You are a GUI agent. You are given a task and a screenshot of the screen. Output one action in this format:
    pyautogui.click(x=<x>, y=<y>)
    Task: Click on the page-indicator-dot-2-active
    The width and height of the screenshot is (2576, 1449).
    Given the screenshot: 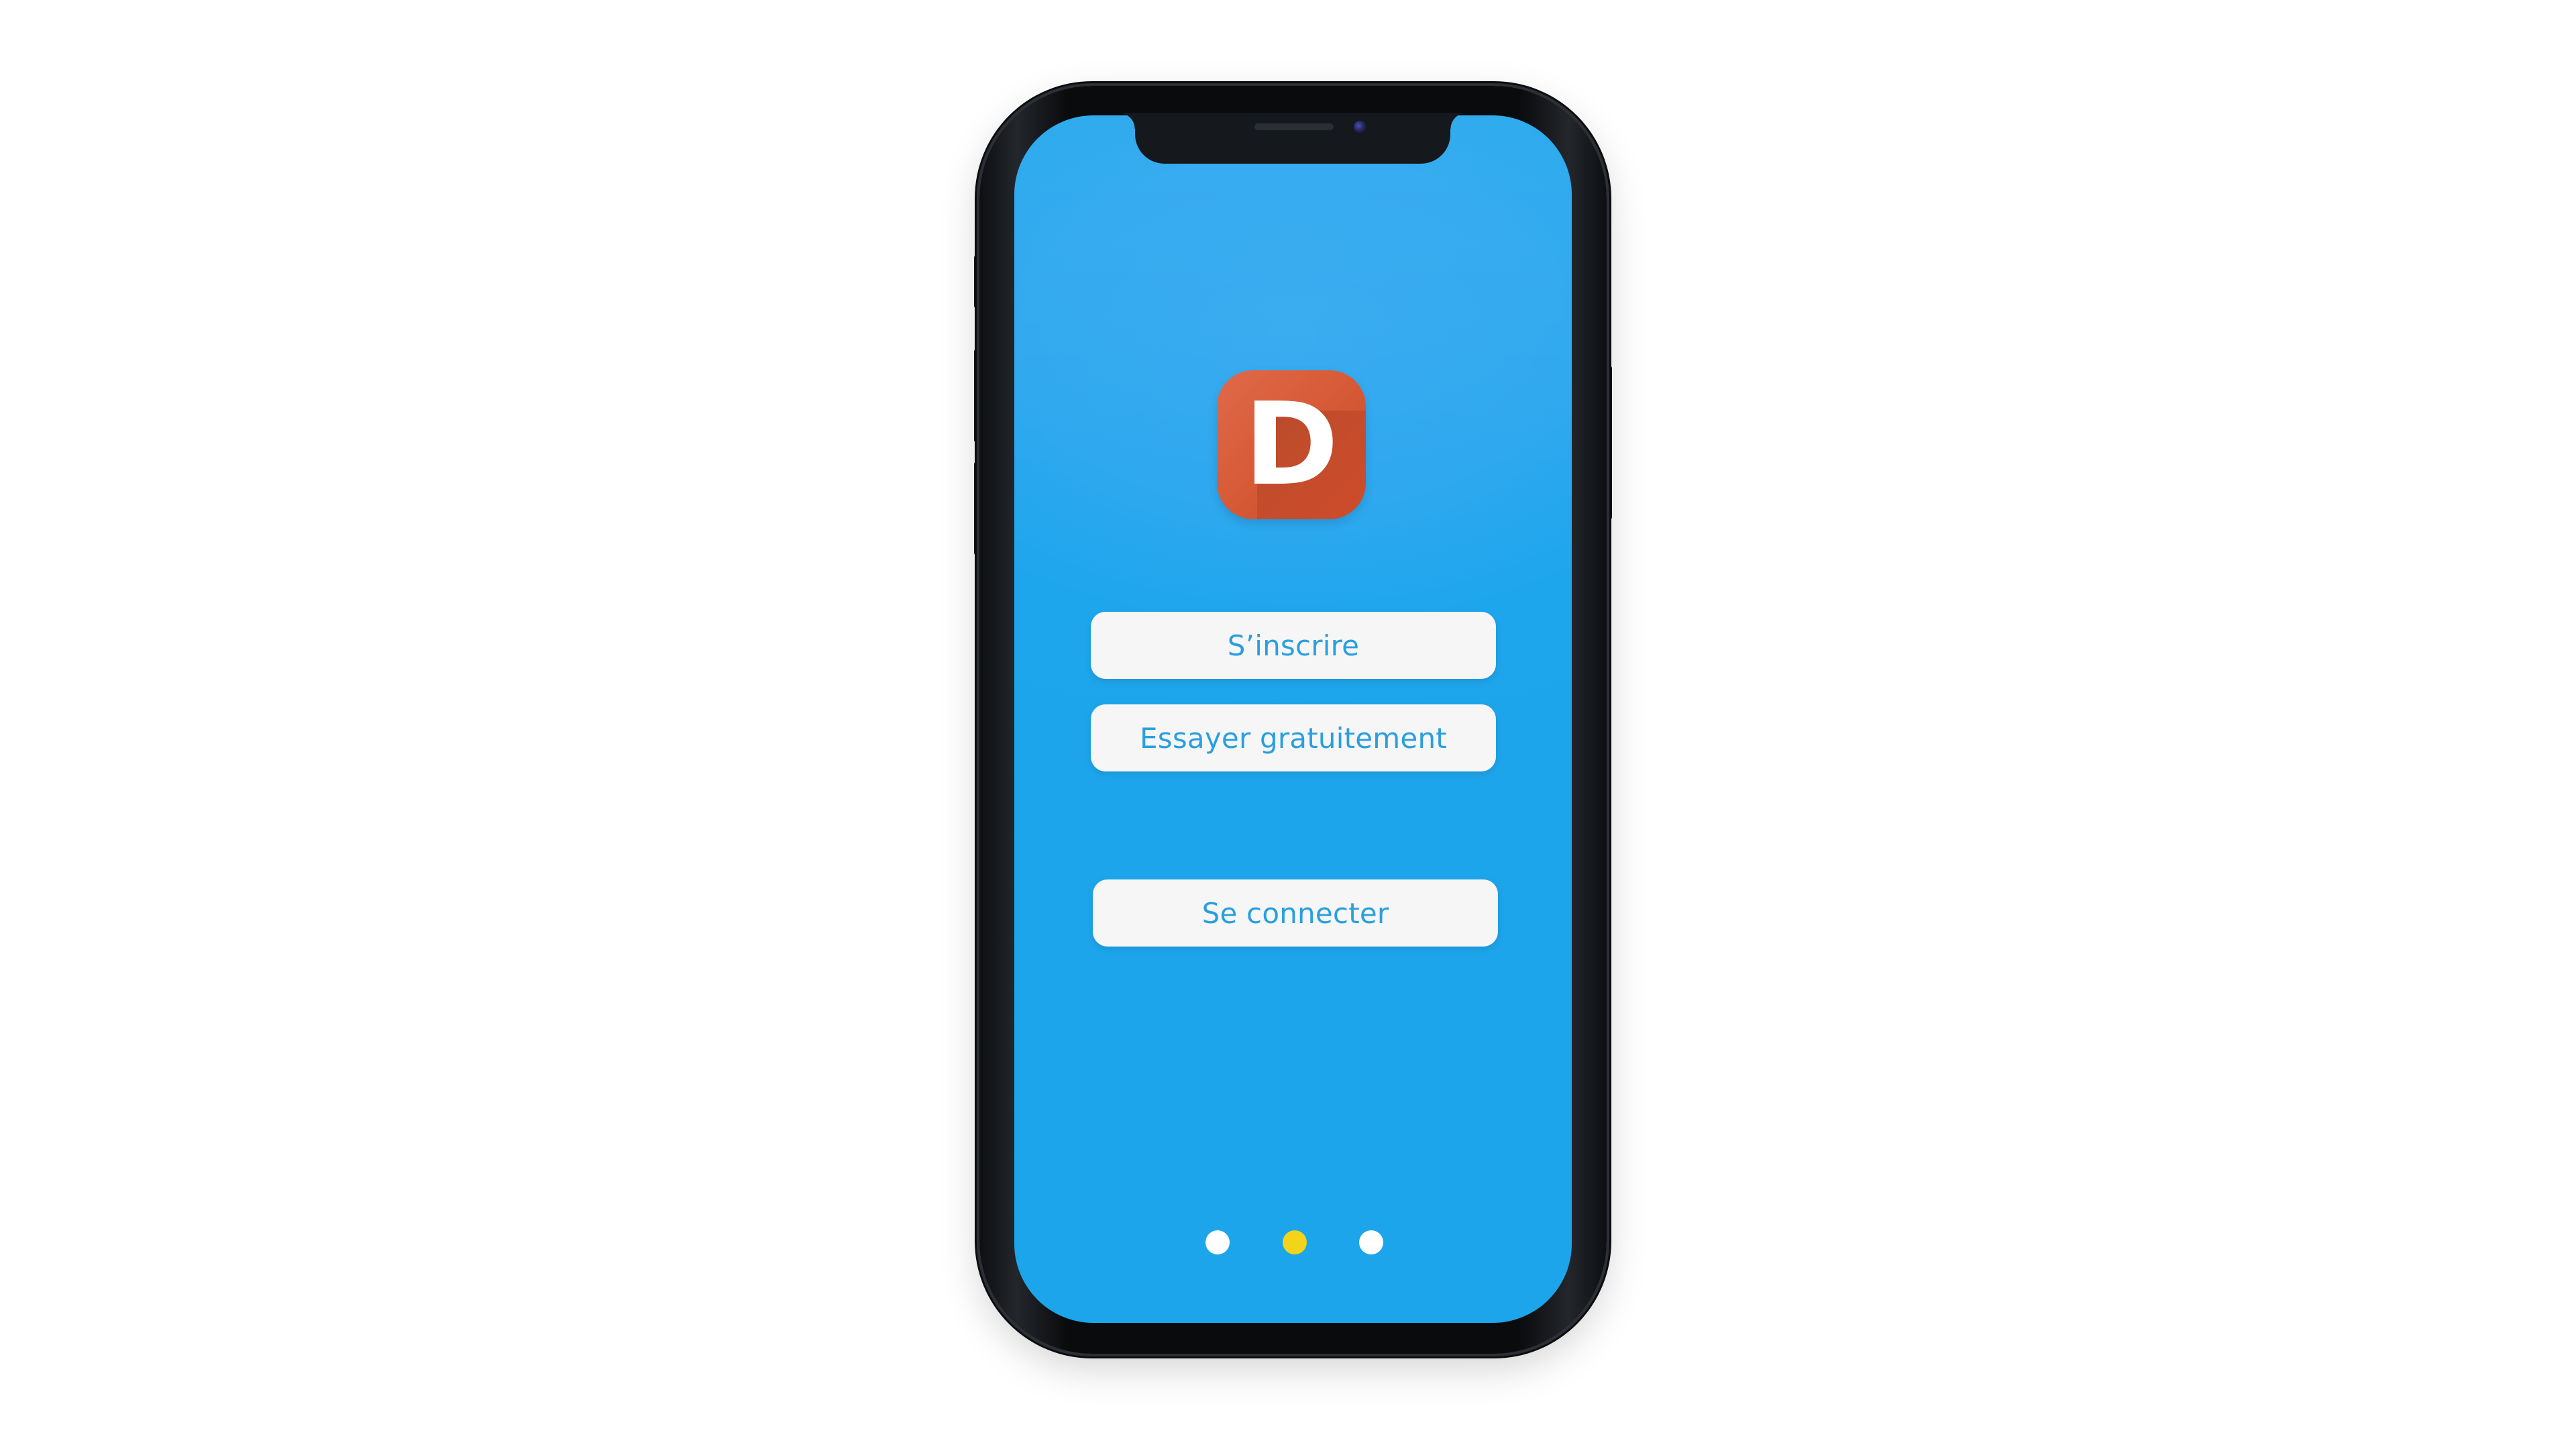 What is the action you would take?
    pyautogui.click(x=1295, y=1242)
    